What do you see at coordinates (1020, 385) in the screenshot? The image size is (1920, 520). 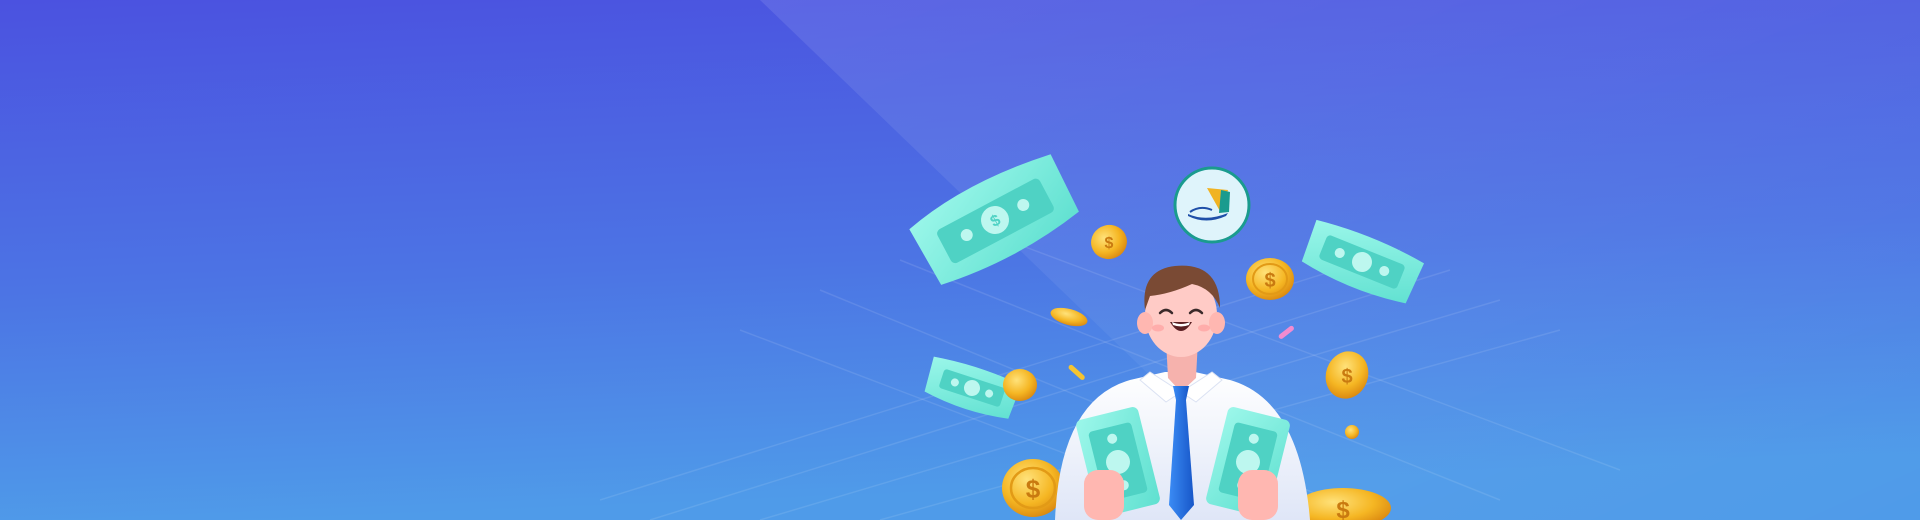 I see `gold-coin-icon` at bounding box center [1020, 385].